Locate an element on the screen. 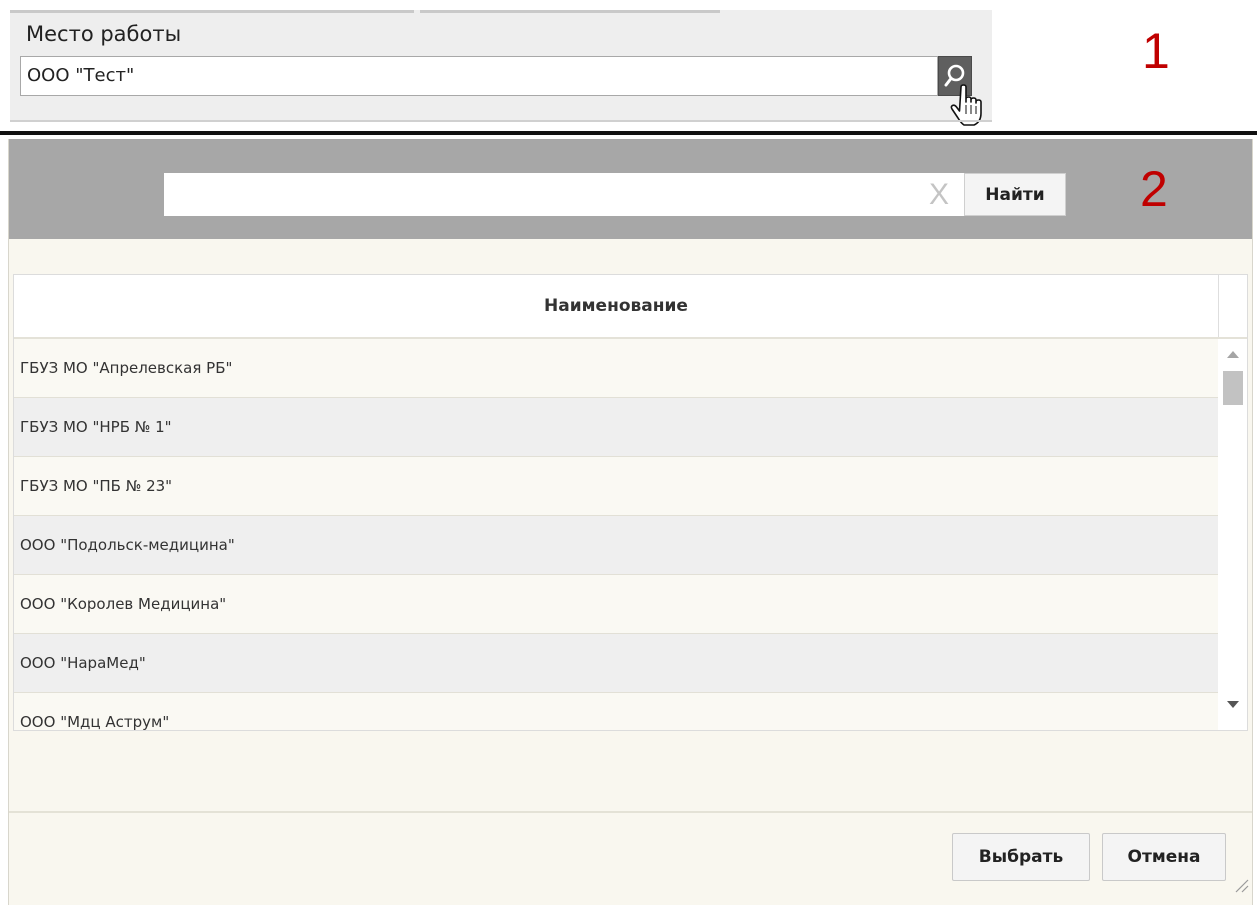  select-button: Выбрать is located at coordinates (1021, 857).